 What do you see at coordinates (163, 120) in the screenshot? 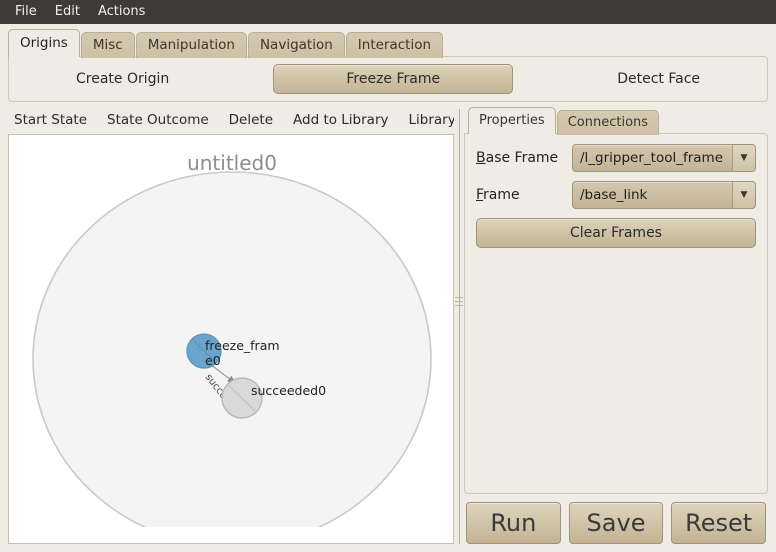
I see `state-outcome-button: State Outcome` at bounding box center [163, 120].